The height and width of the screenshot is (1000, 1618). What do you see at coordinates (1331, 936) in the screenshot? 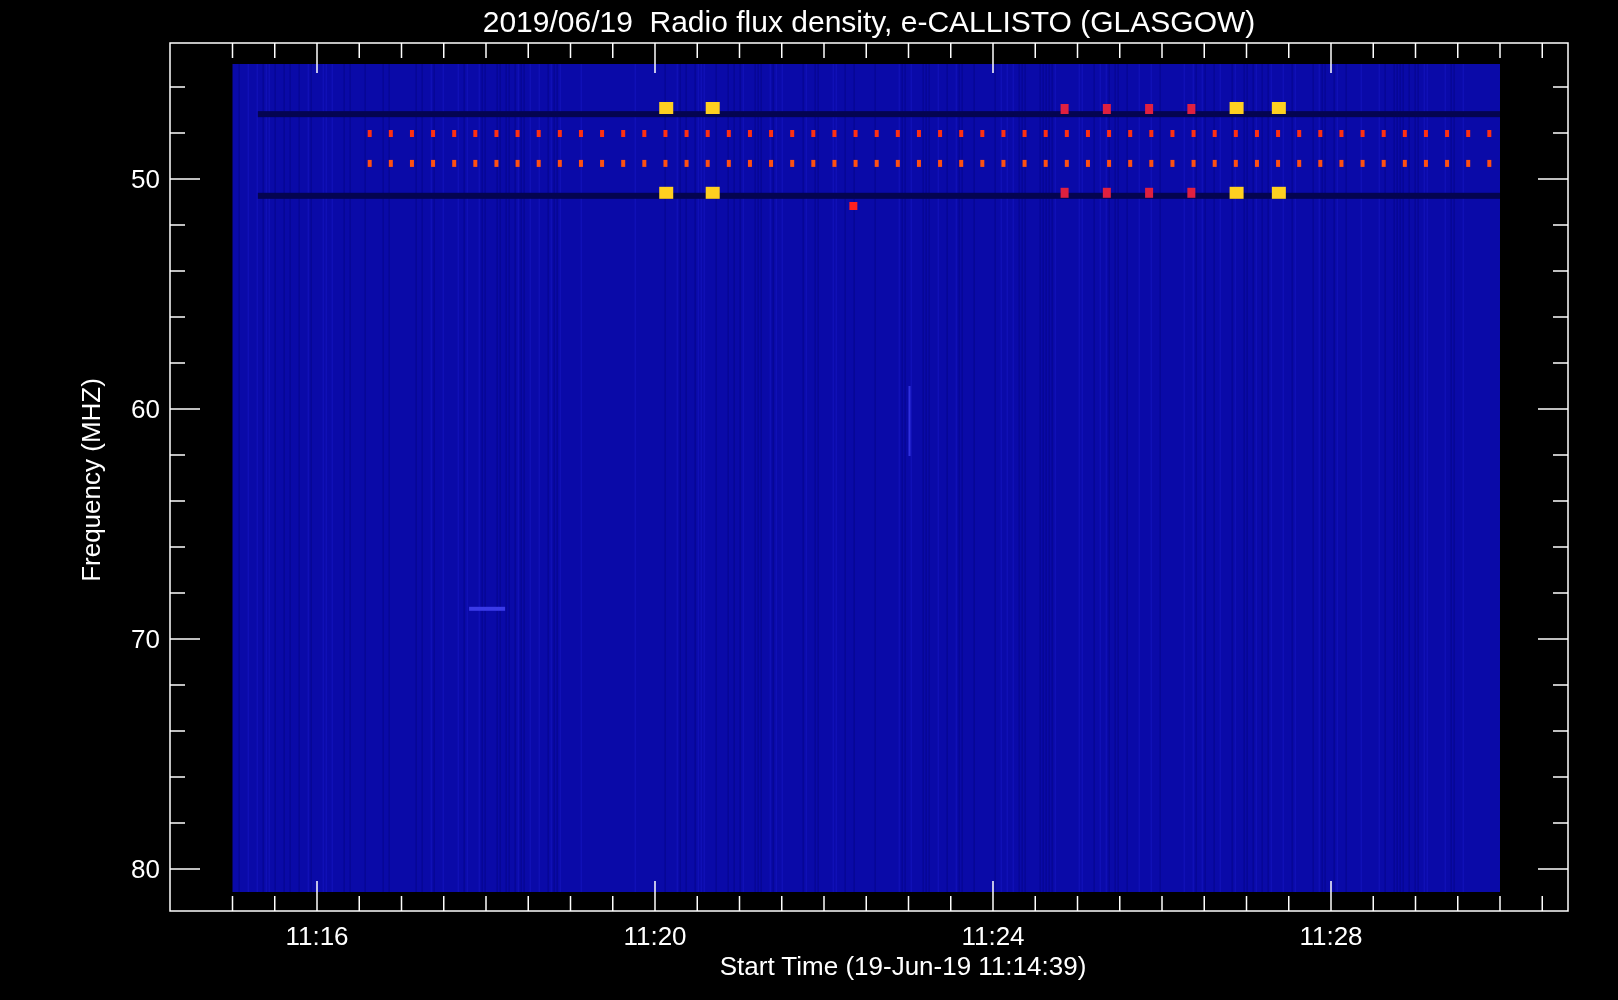
I see `tick-label: 11:28` at bounding box center [1331, 936].